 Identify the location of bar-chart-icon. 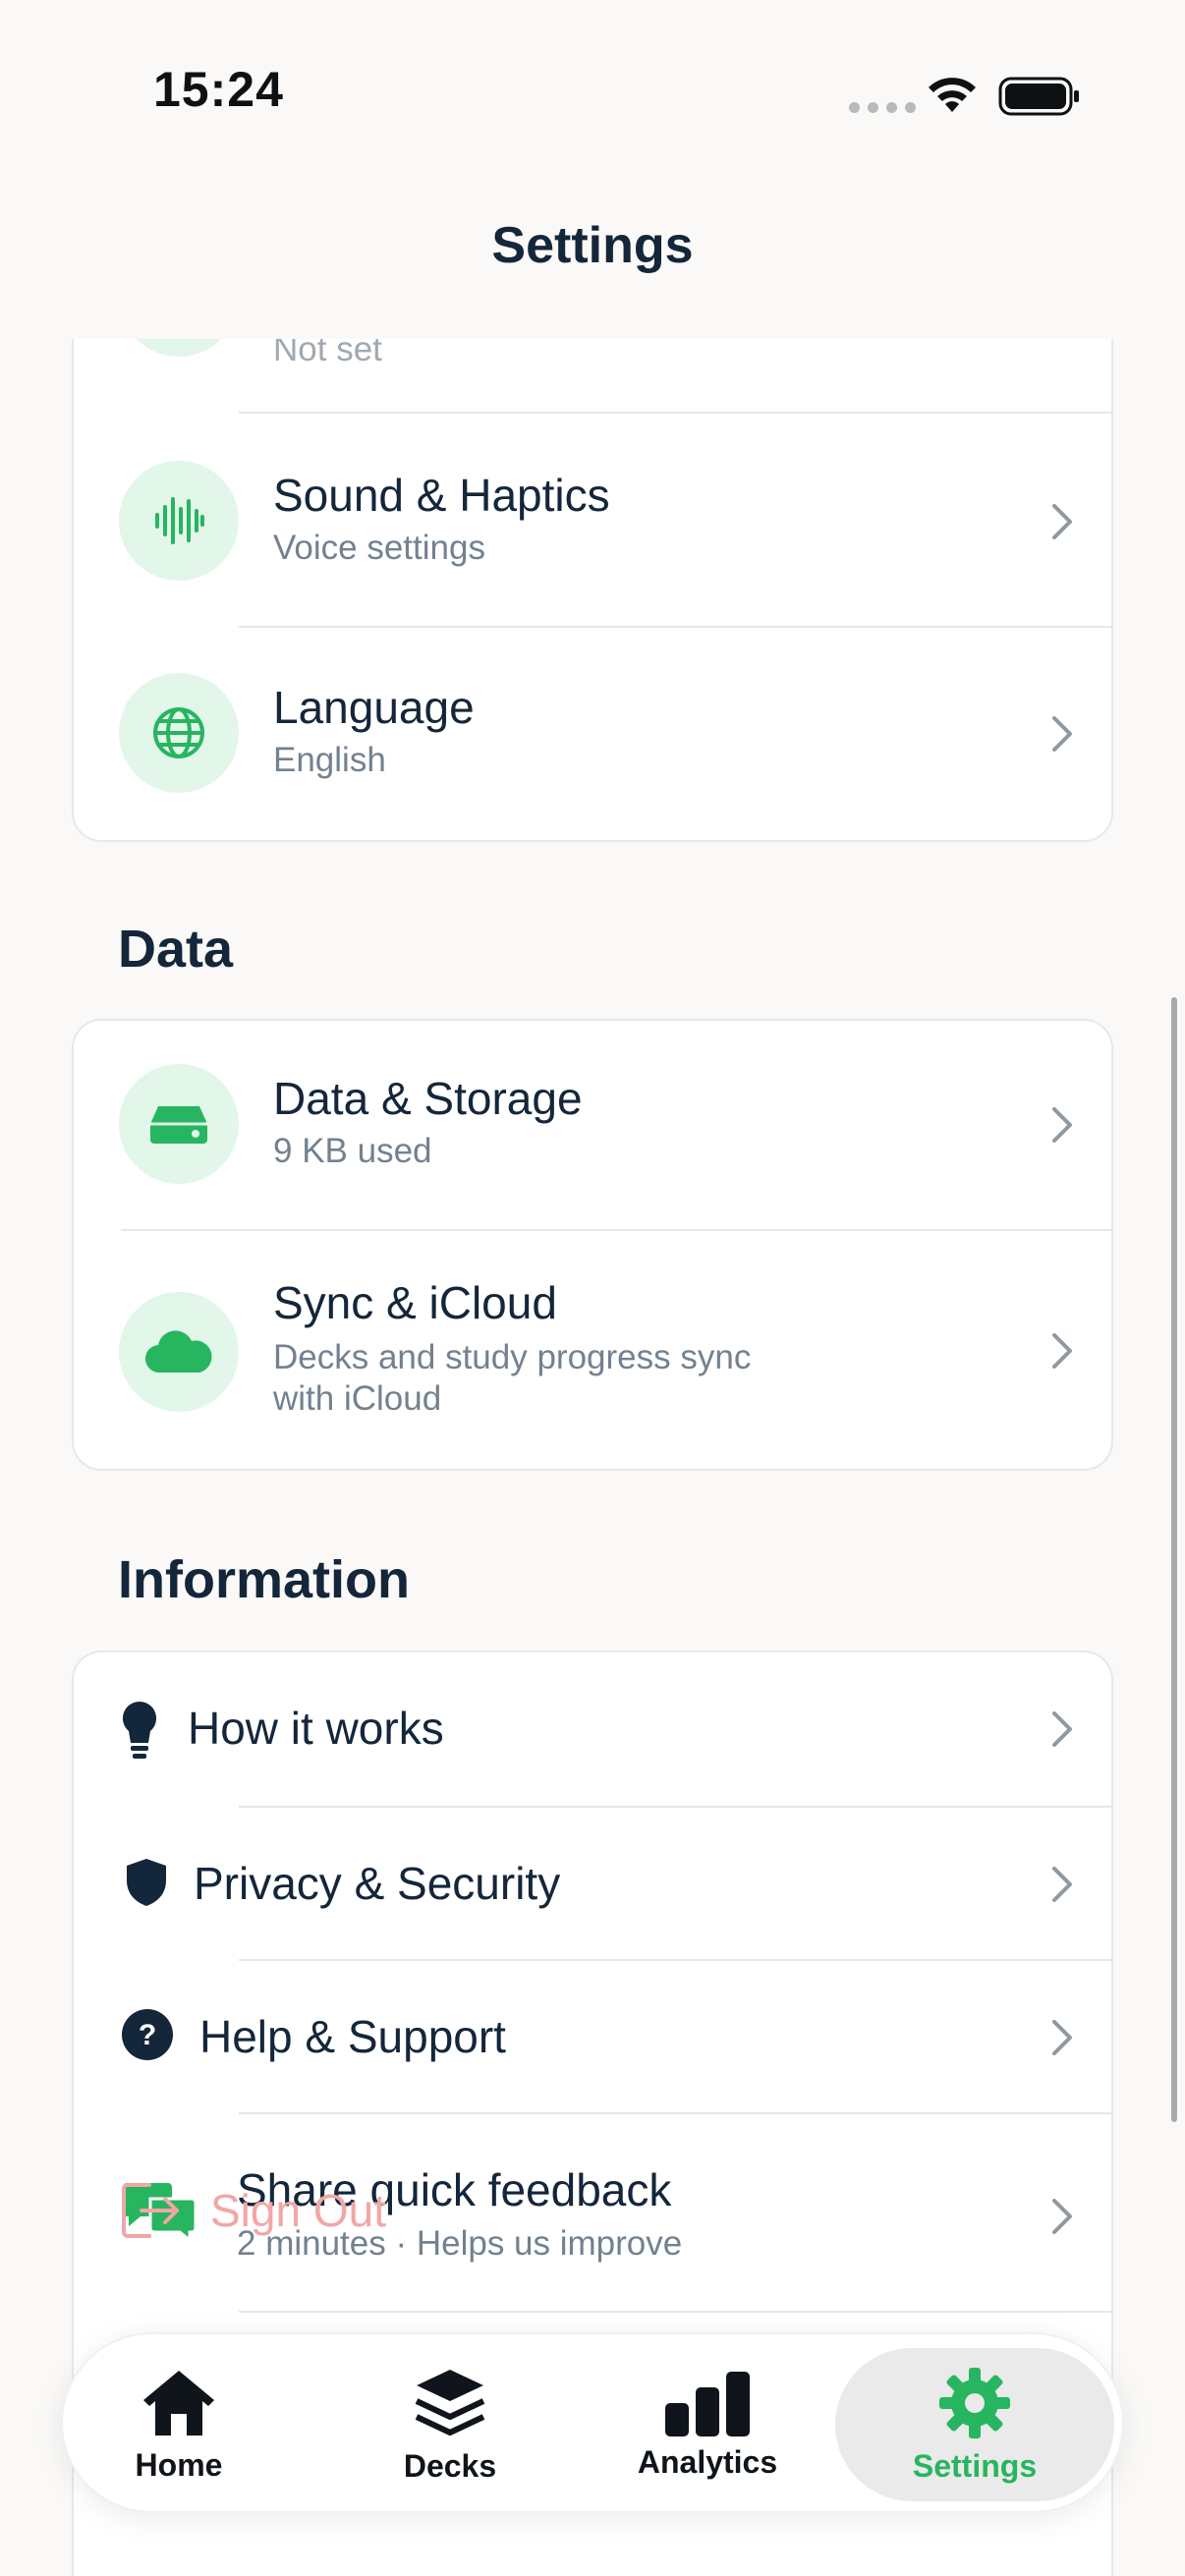
(708, 2403).